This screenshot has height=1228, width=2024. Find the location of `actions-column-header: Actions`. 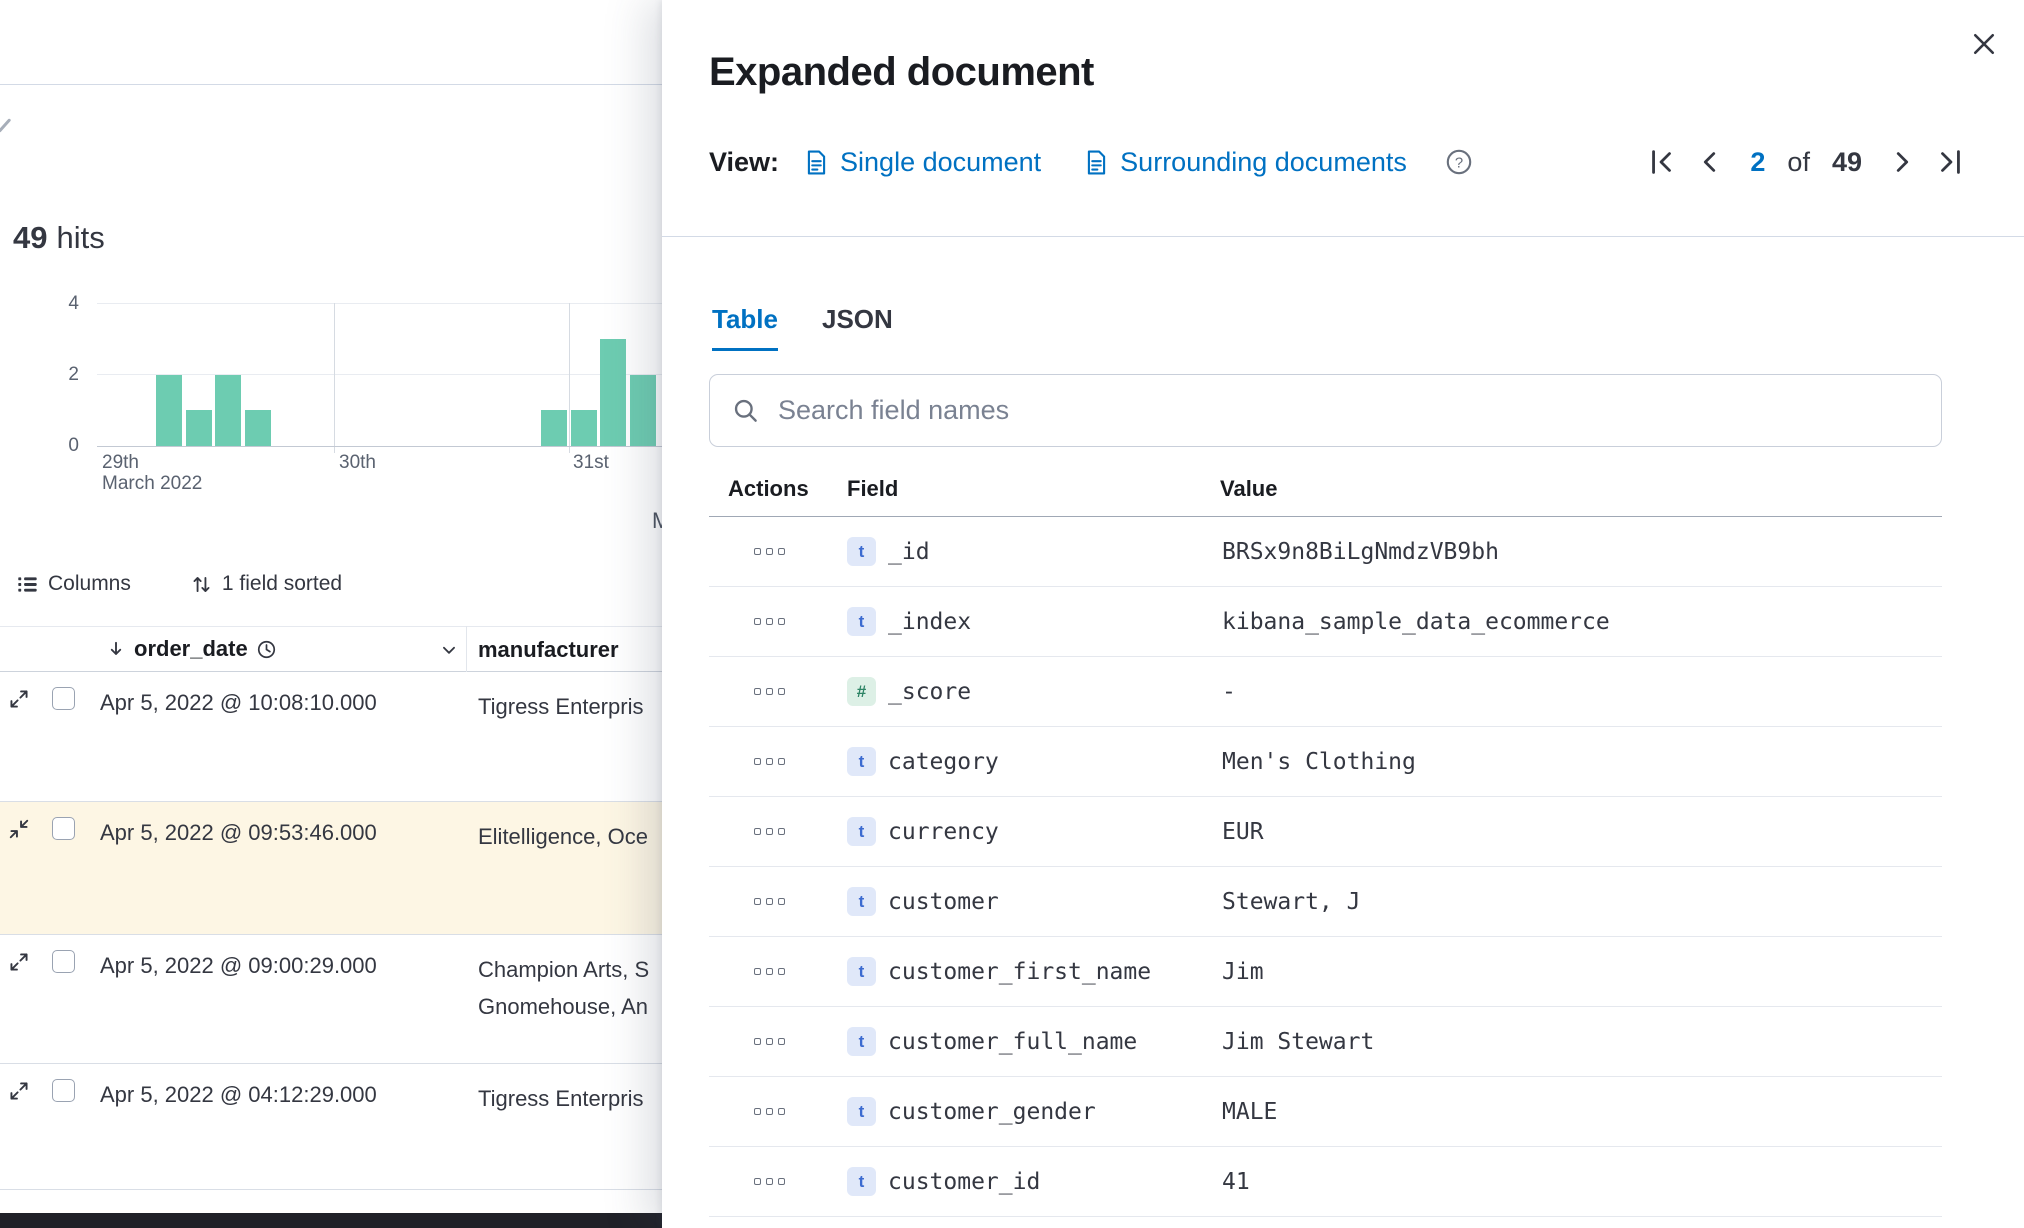

actions-column-header: Actions is located at coordinates (768, 488).